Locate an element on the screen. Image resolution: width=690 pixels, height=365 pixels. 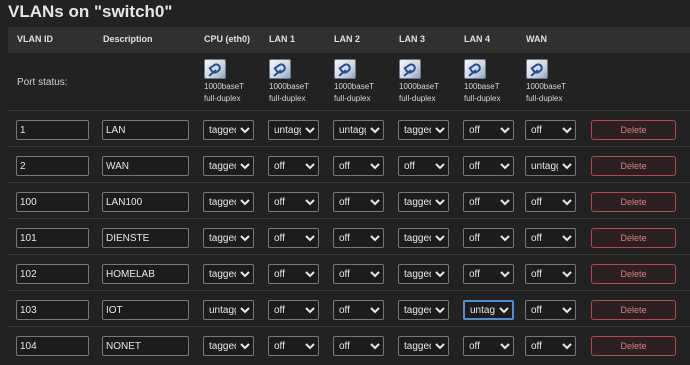
header-lan4: LAN 4 is located at coordinates (477, 39).